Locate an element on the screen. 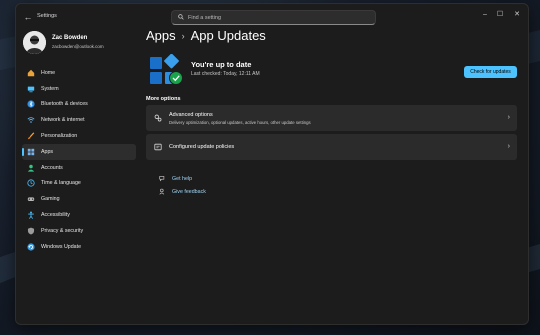  get-help-link: Get help is located at coordinates (175, 178).